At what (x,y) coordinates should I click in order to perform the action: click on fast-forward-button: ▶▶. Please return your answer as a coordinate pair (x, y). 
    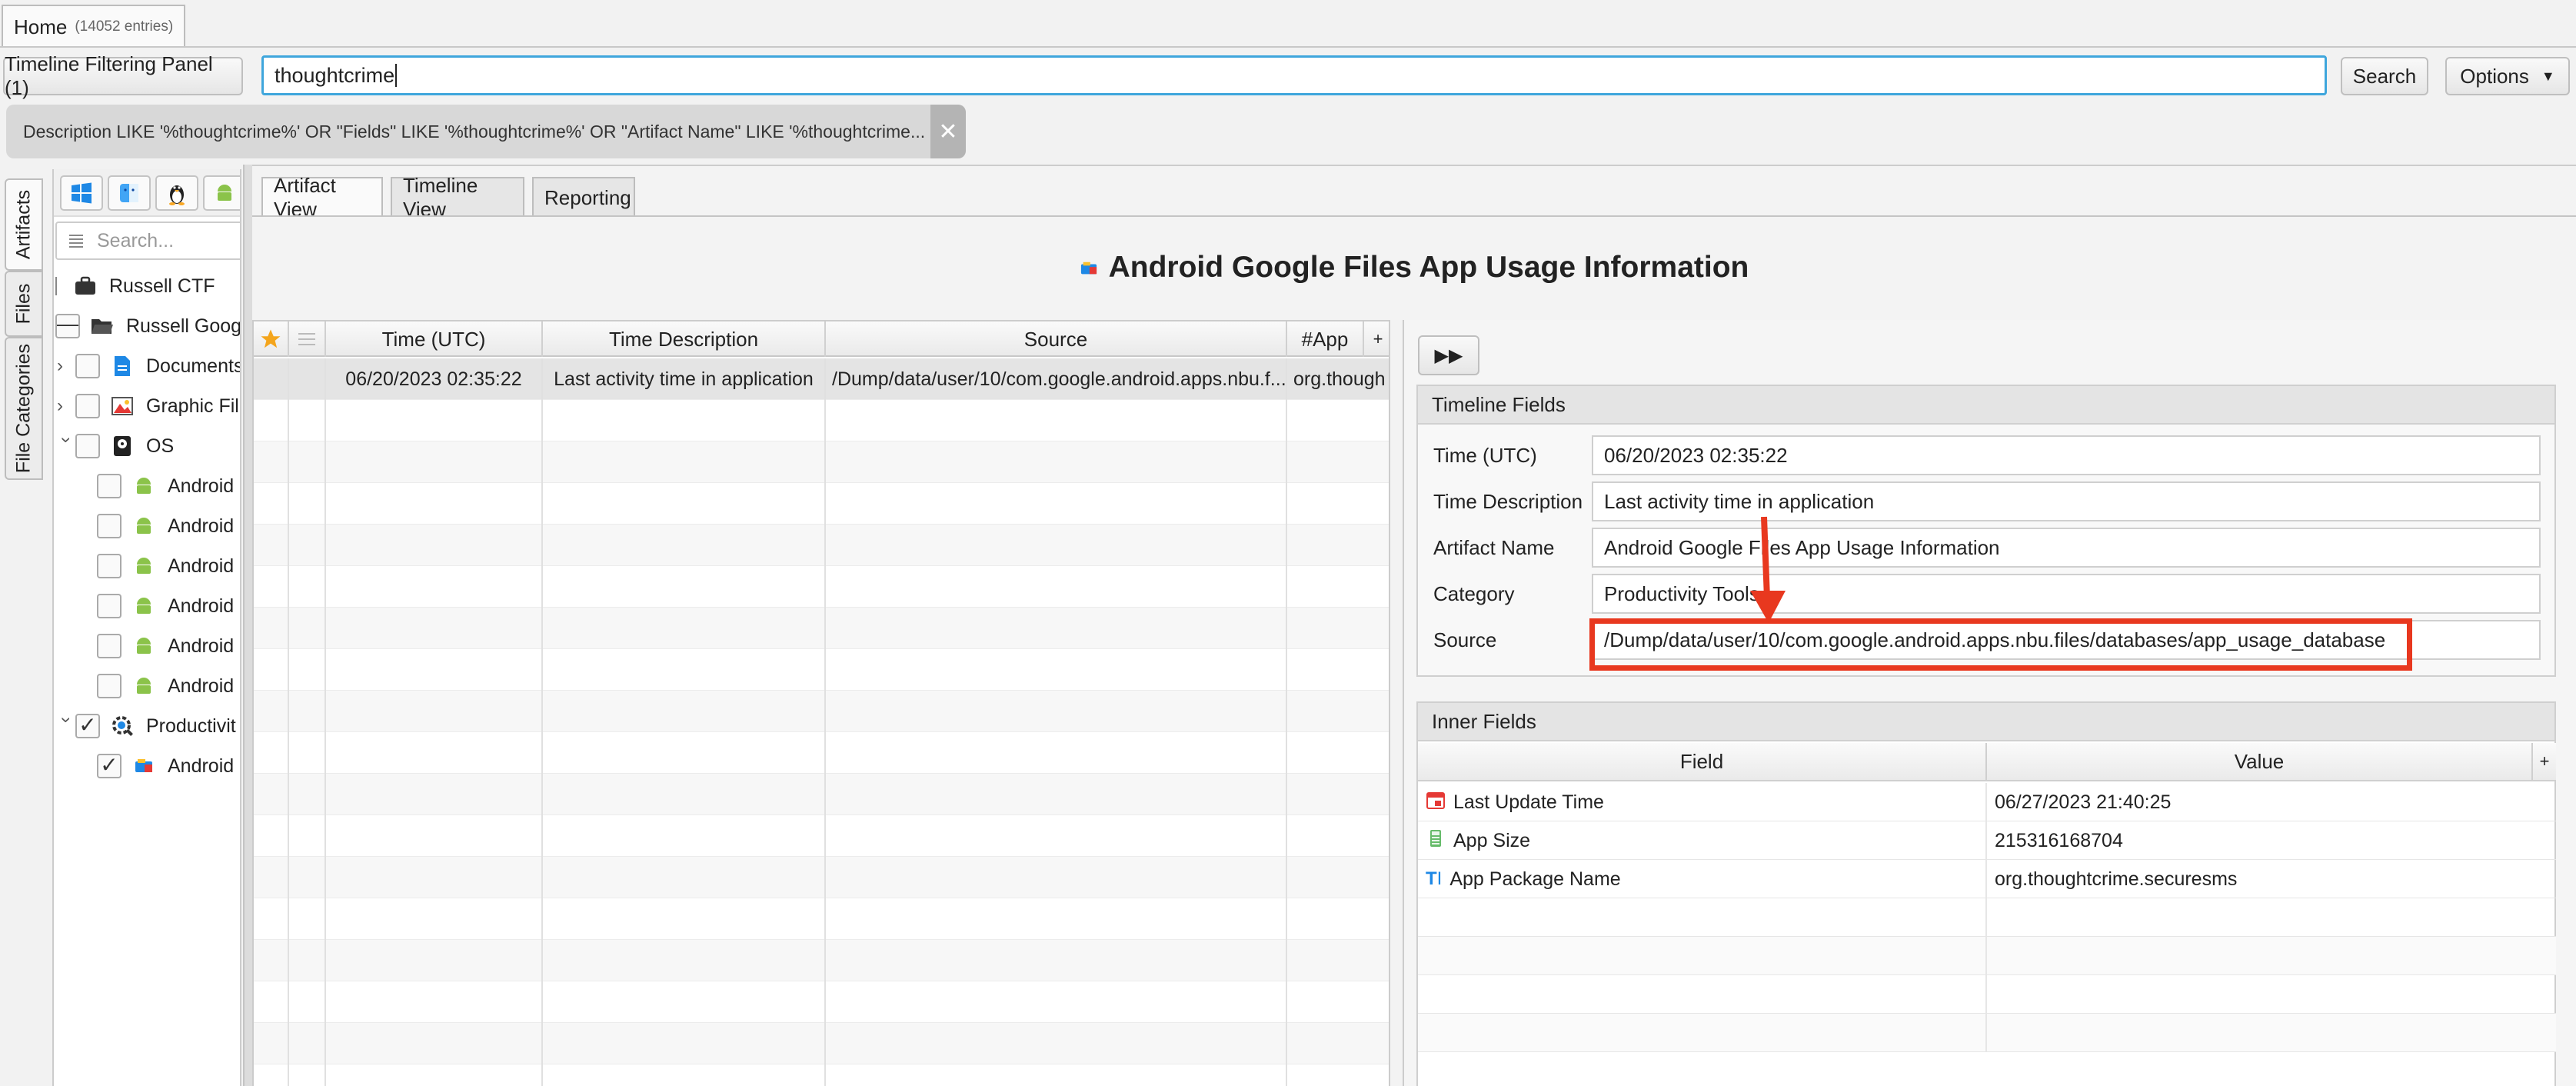
    Looking at the image, I should click on (1449, 355).